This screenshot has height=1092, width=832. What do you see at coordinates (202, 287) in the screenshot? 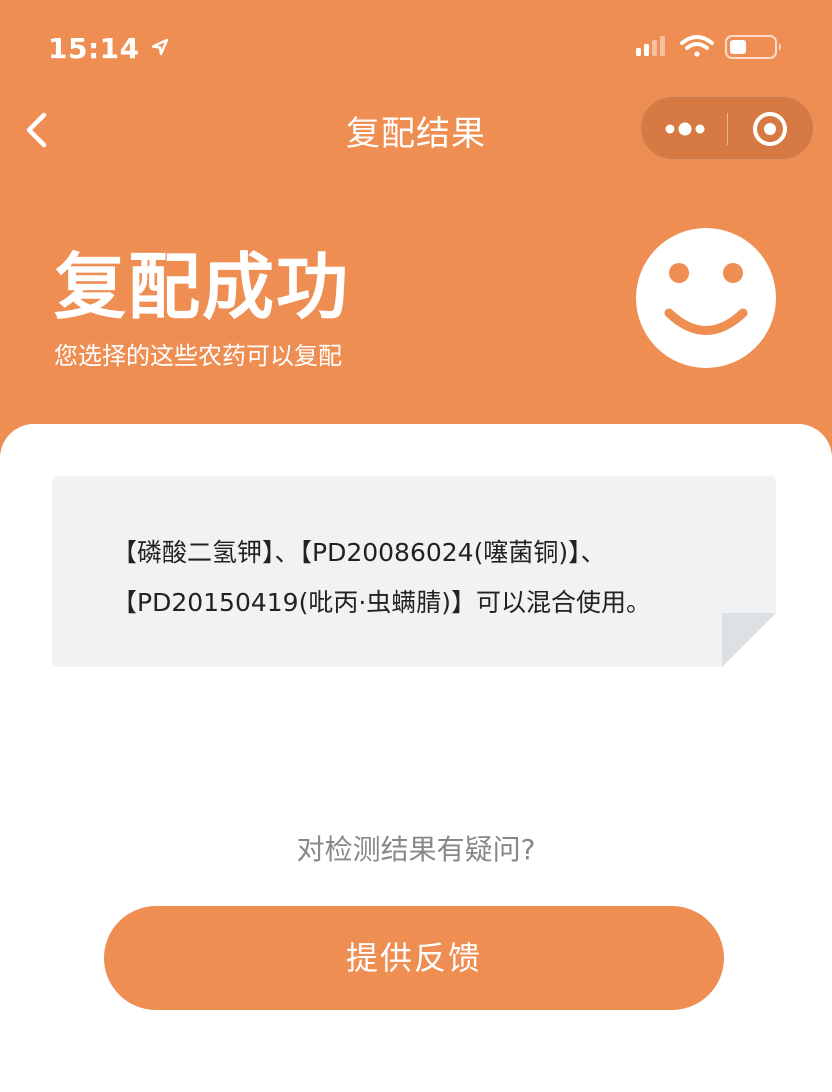
I see `result-title: 复配成功` at bounding box center [202, 287].